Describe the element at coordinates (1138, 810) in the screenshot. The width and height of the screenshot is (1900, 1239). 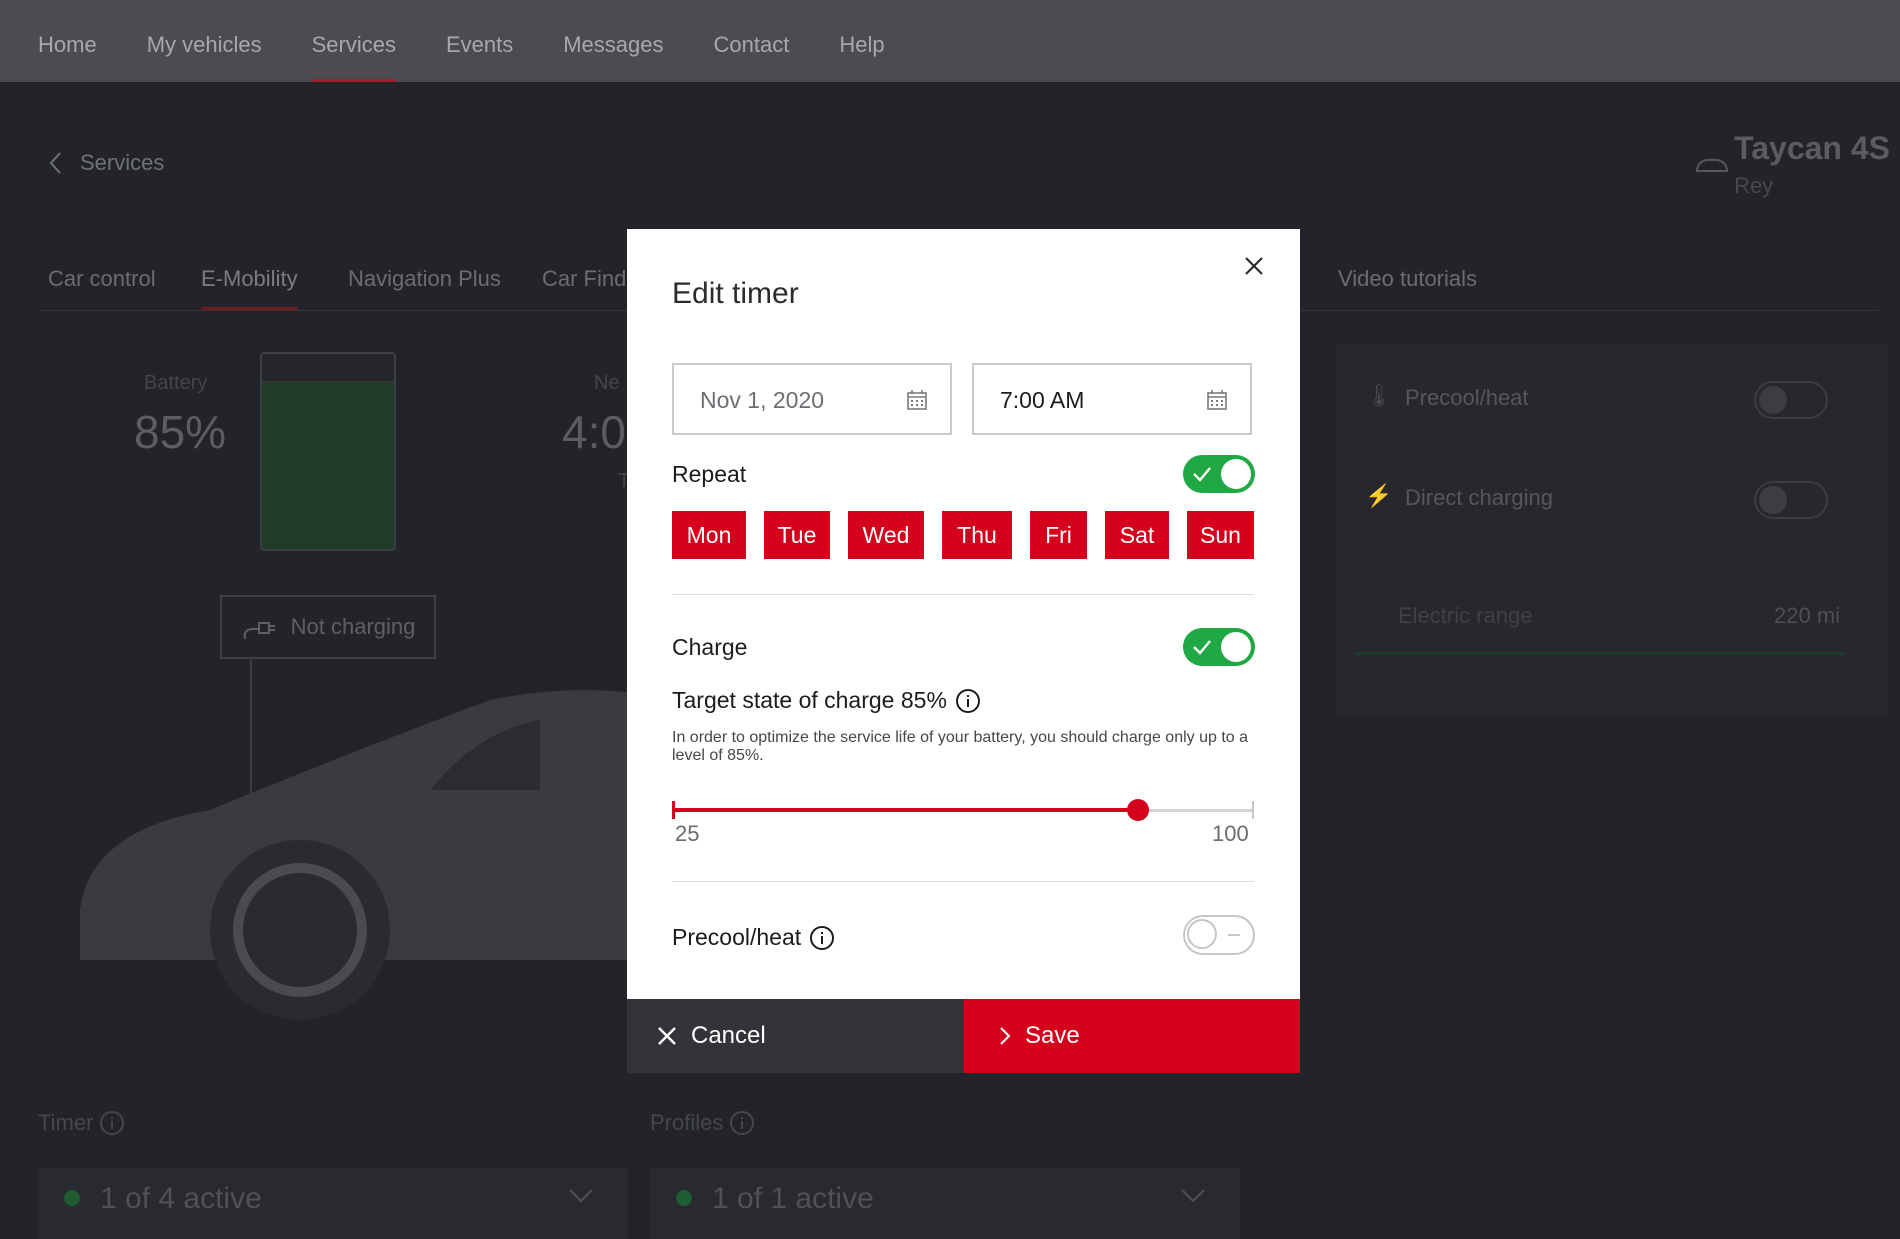
I see `slider-thumb` at that location.